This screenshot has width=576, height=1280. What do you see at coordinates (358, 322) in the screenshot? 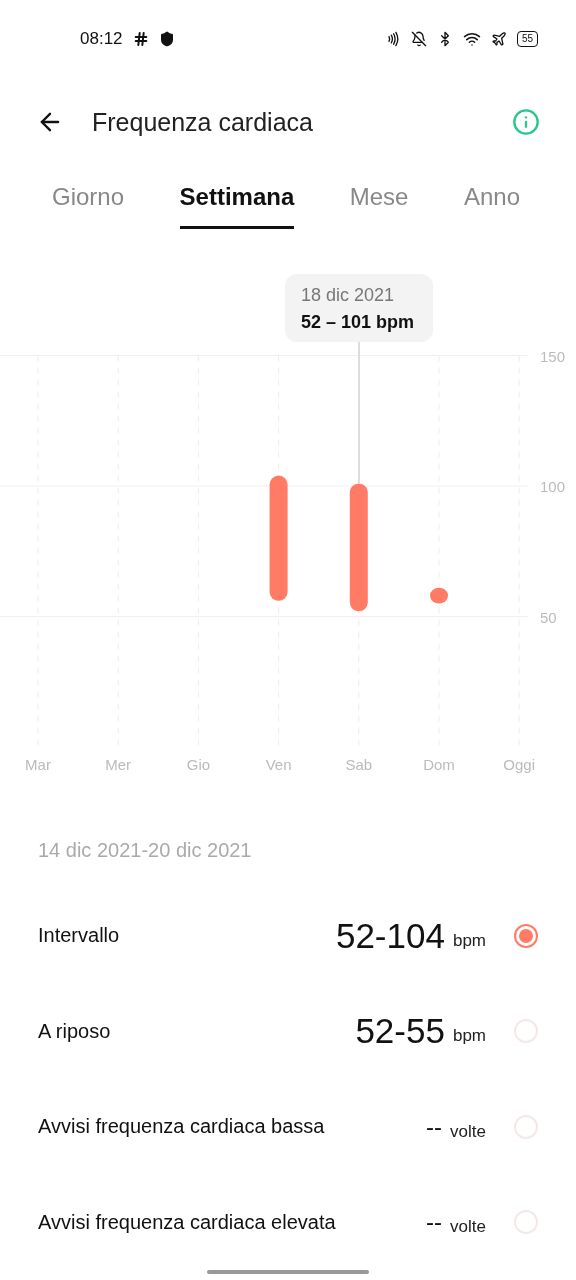
I see `tooltip-value: 52 – 101 bpm` at bounding box center [358, 322].